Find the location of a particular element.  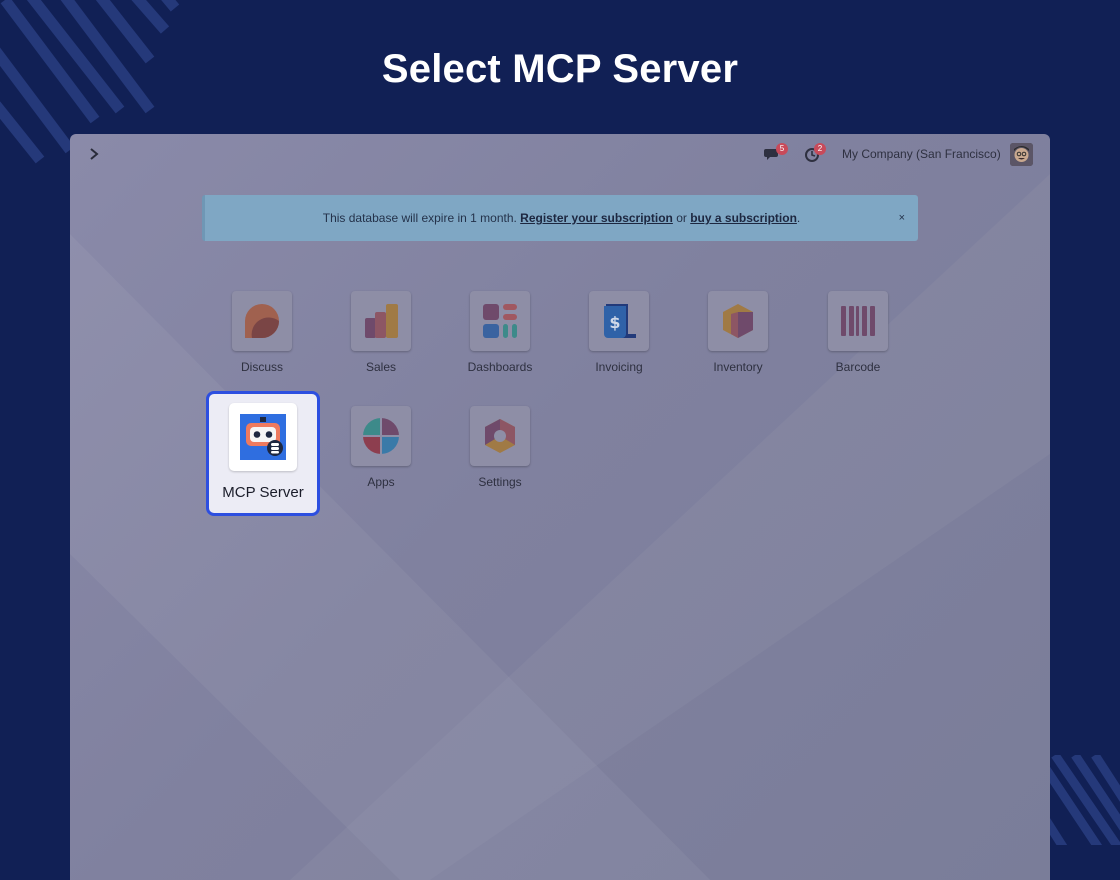

sales-icon is located at coordinates (381, 321).